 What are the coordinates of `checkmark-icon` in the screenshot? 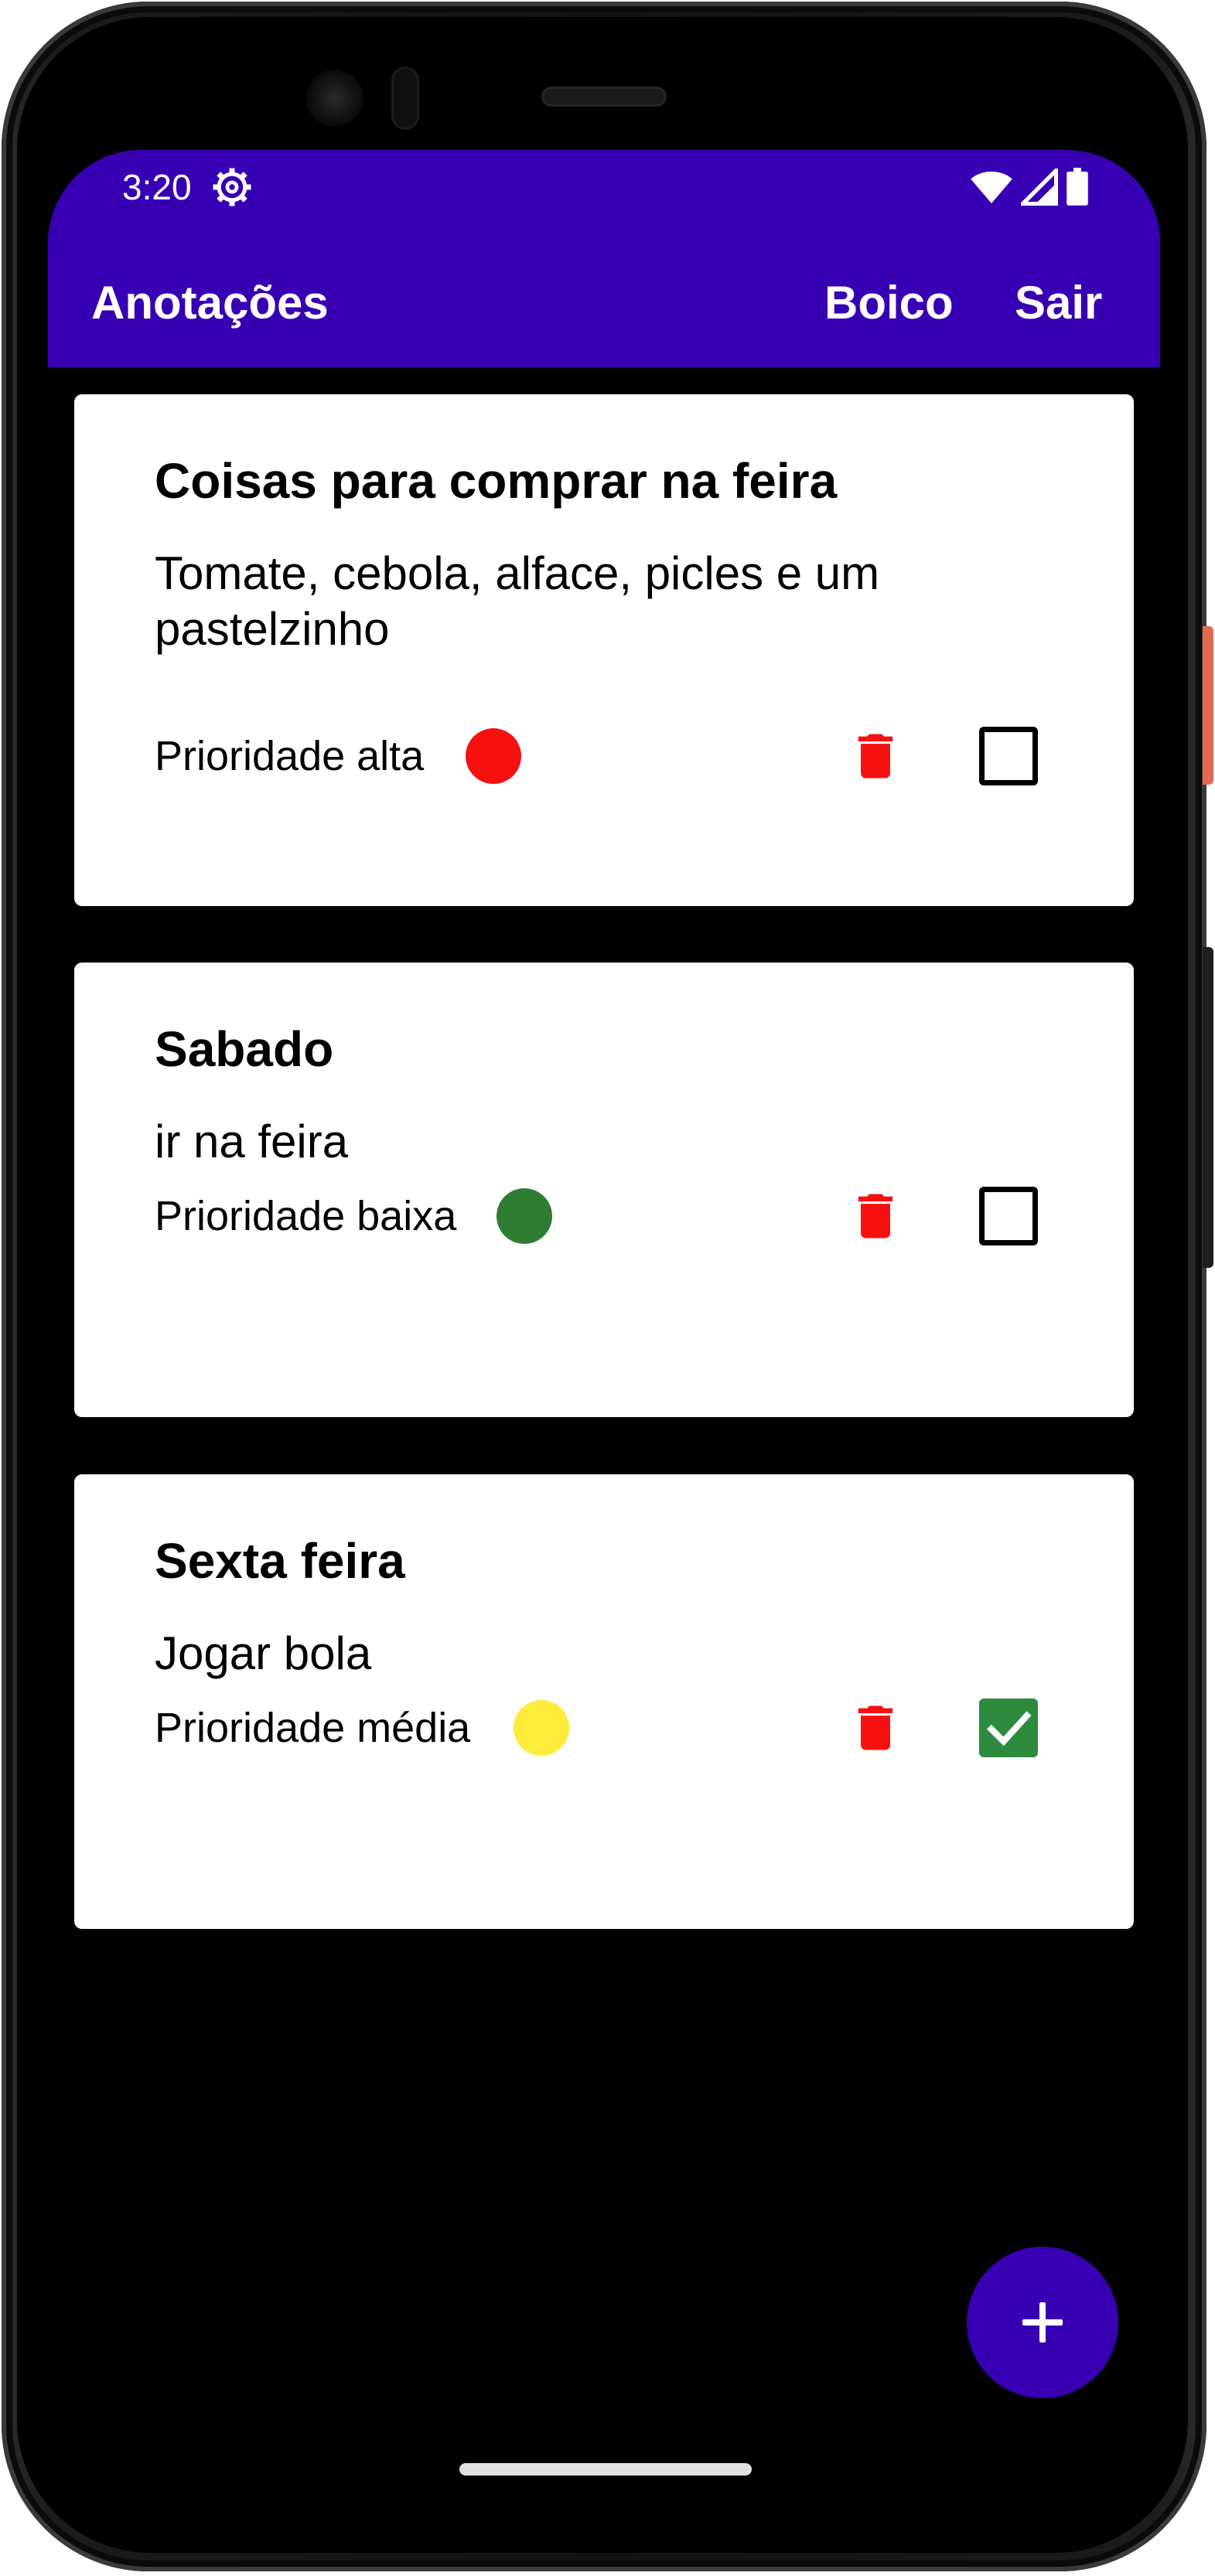 It's located at (1010, 1728).